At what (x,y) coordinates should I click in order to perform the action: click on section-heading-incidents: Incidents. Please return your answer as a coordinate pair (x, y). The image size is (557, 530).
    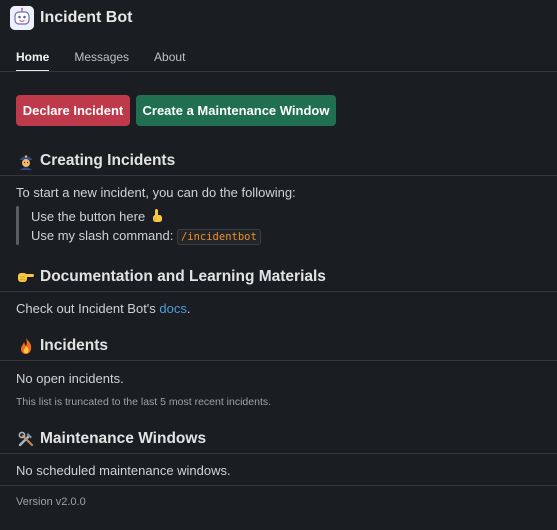
    Looking at the image, I should click on (62, 346).